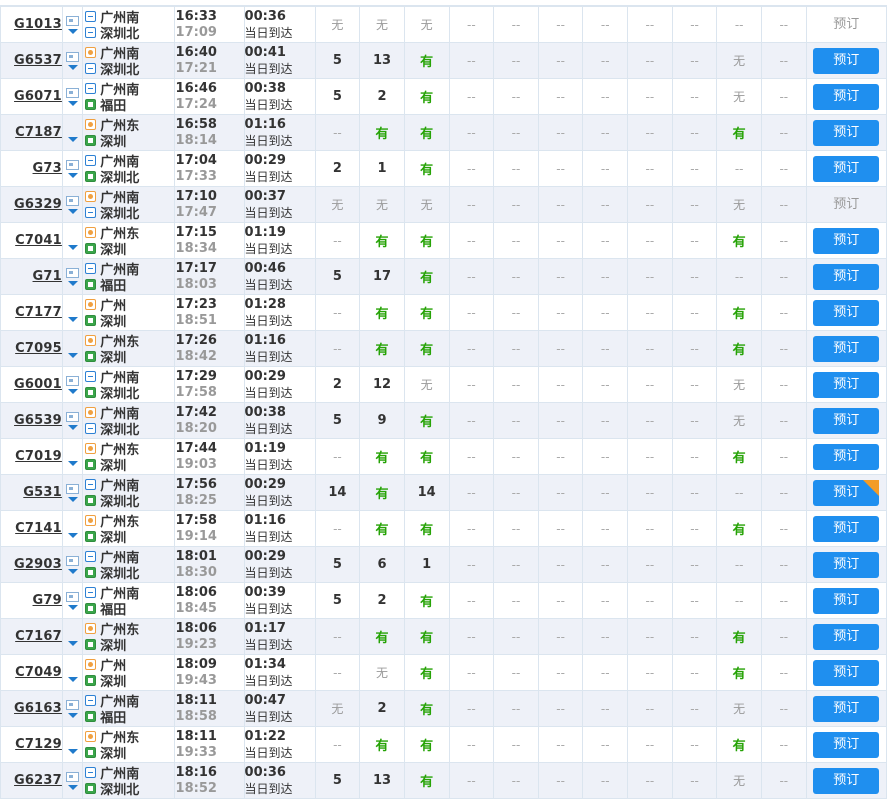 The width and height of the screenshot is (894, 800). Describe the element at coordinates (38, 528) in the screenshot. I see `train-number-link: C7141` at that location.